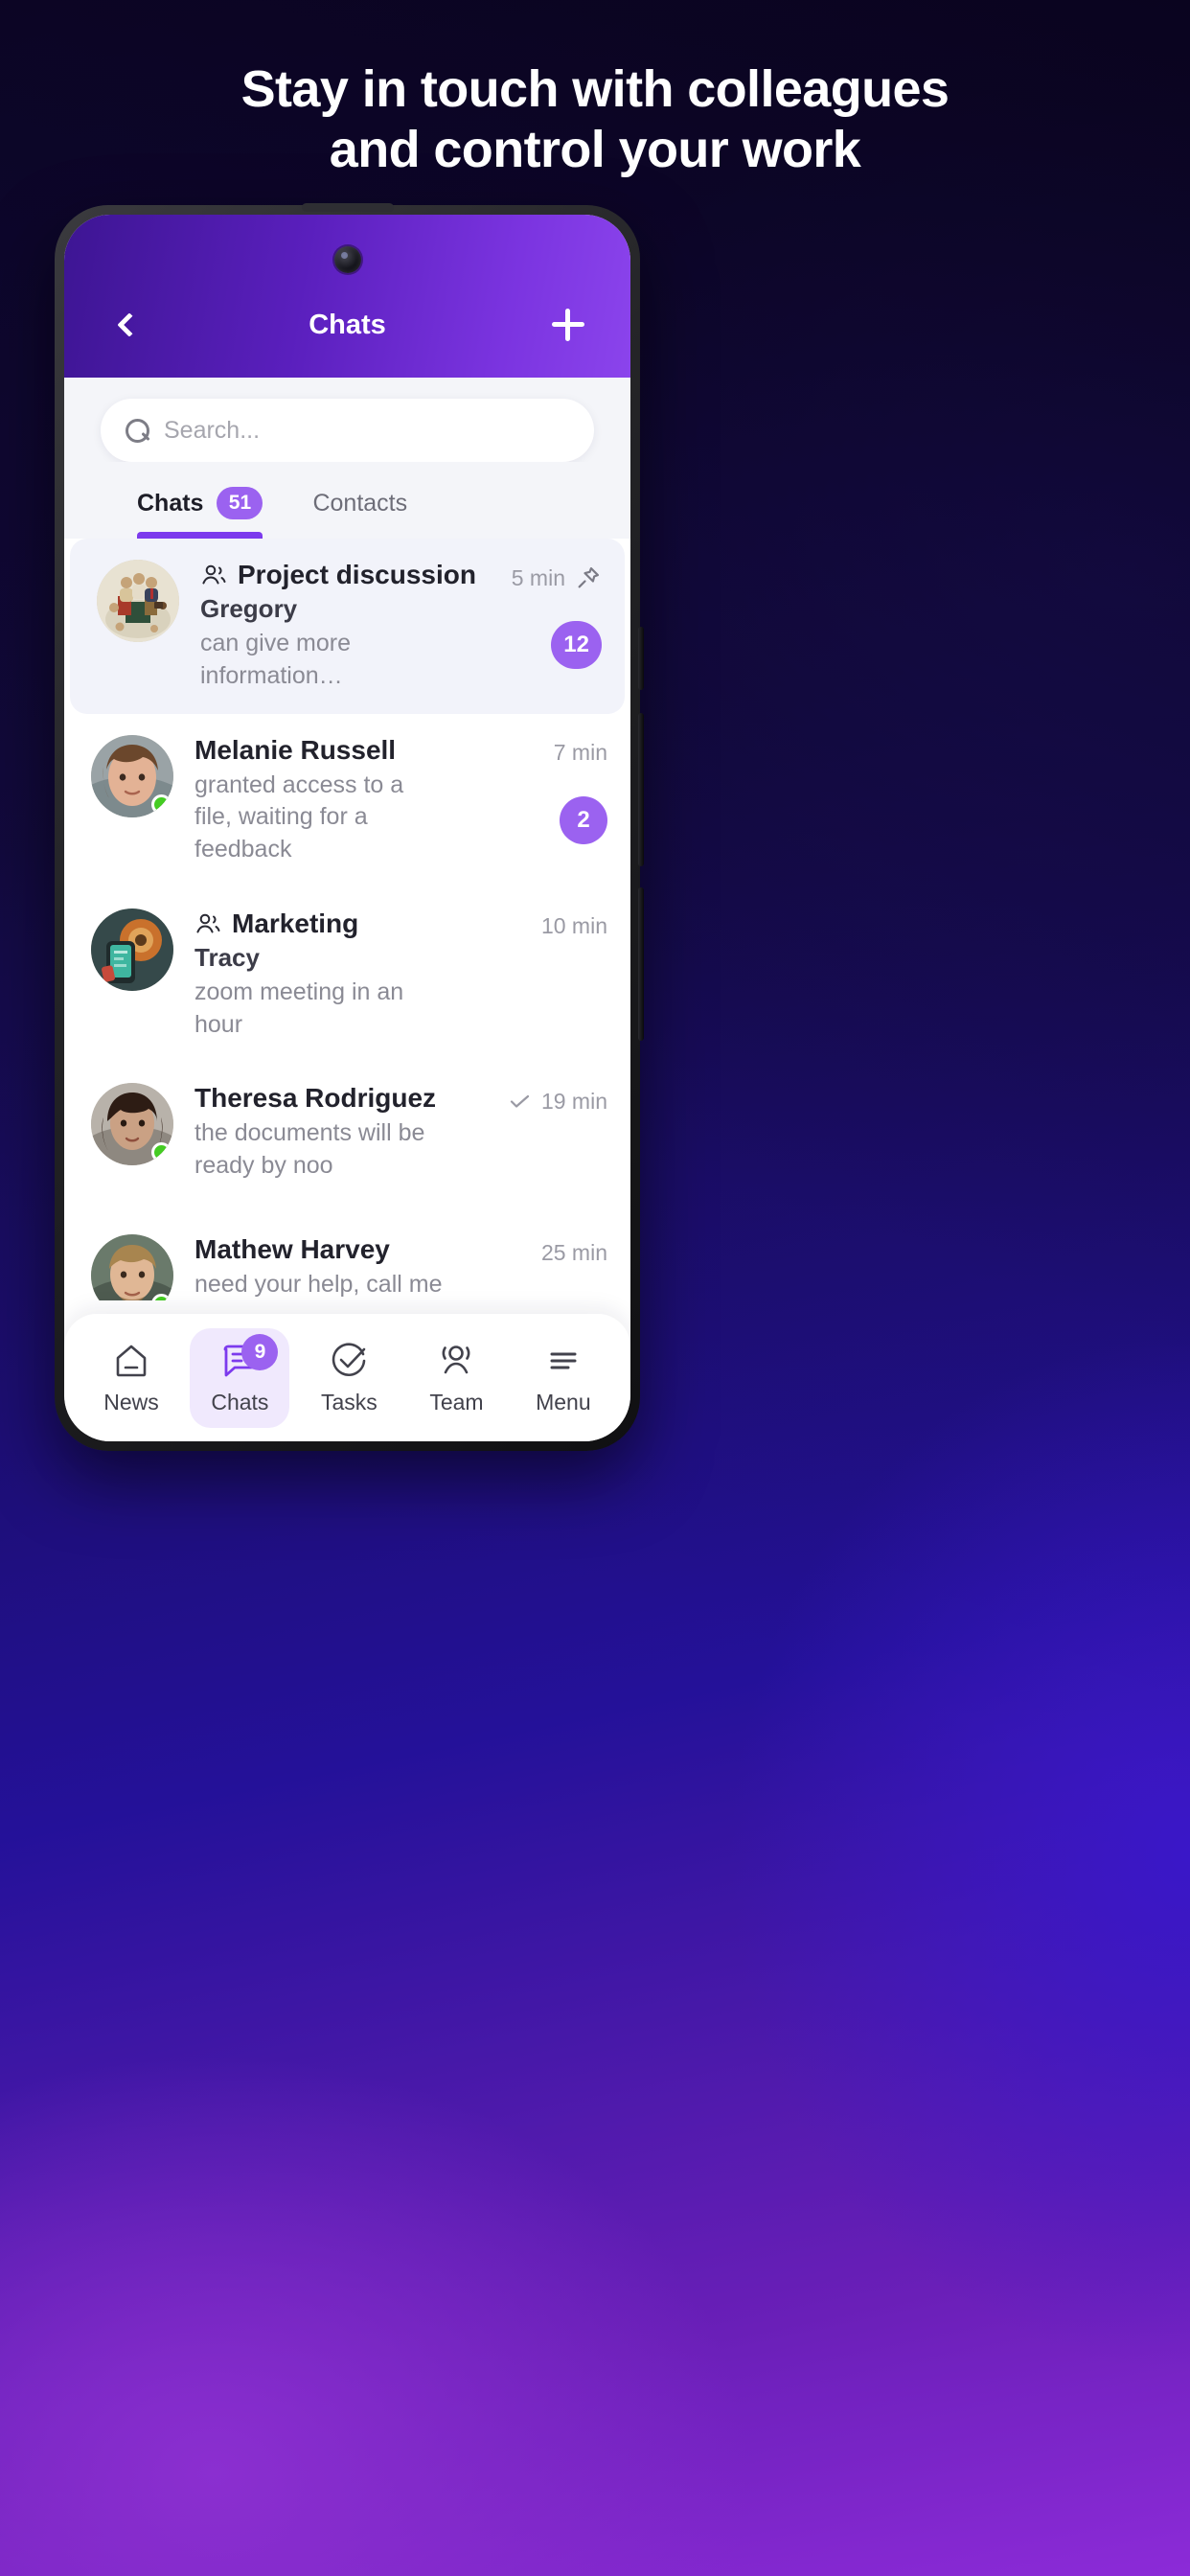  What do you see at coordinates (131, 1378) in the screenshot?
I see `nav-item-news: News` at bounding box center [131, 1378].